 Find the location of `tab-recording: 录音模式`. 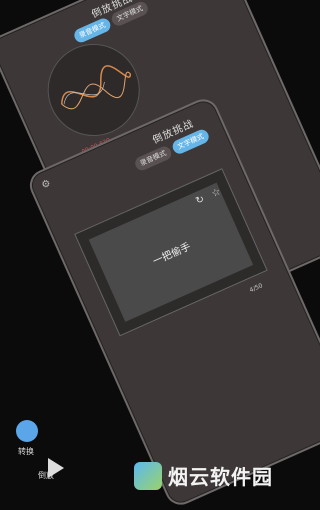

tab-recording: 录音模式 is located at coordinates (153, 158).